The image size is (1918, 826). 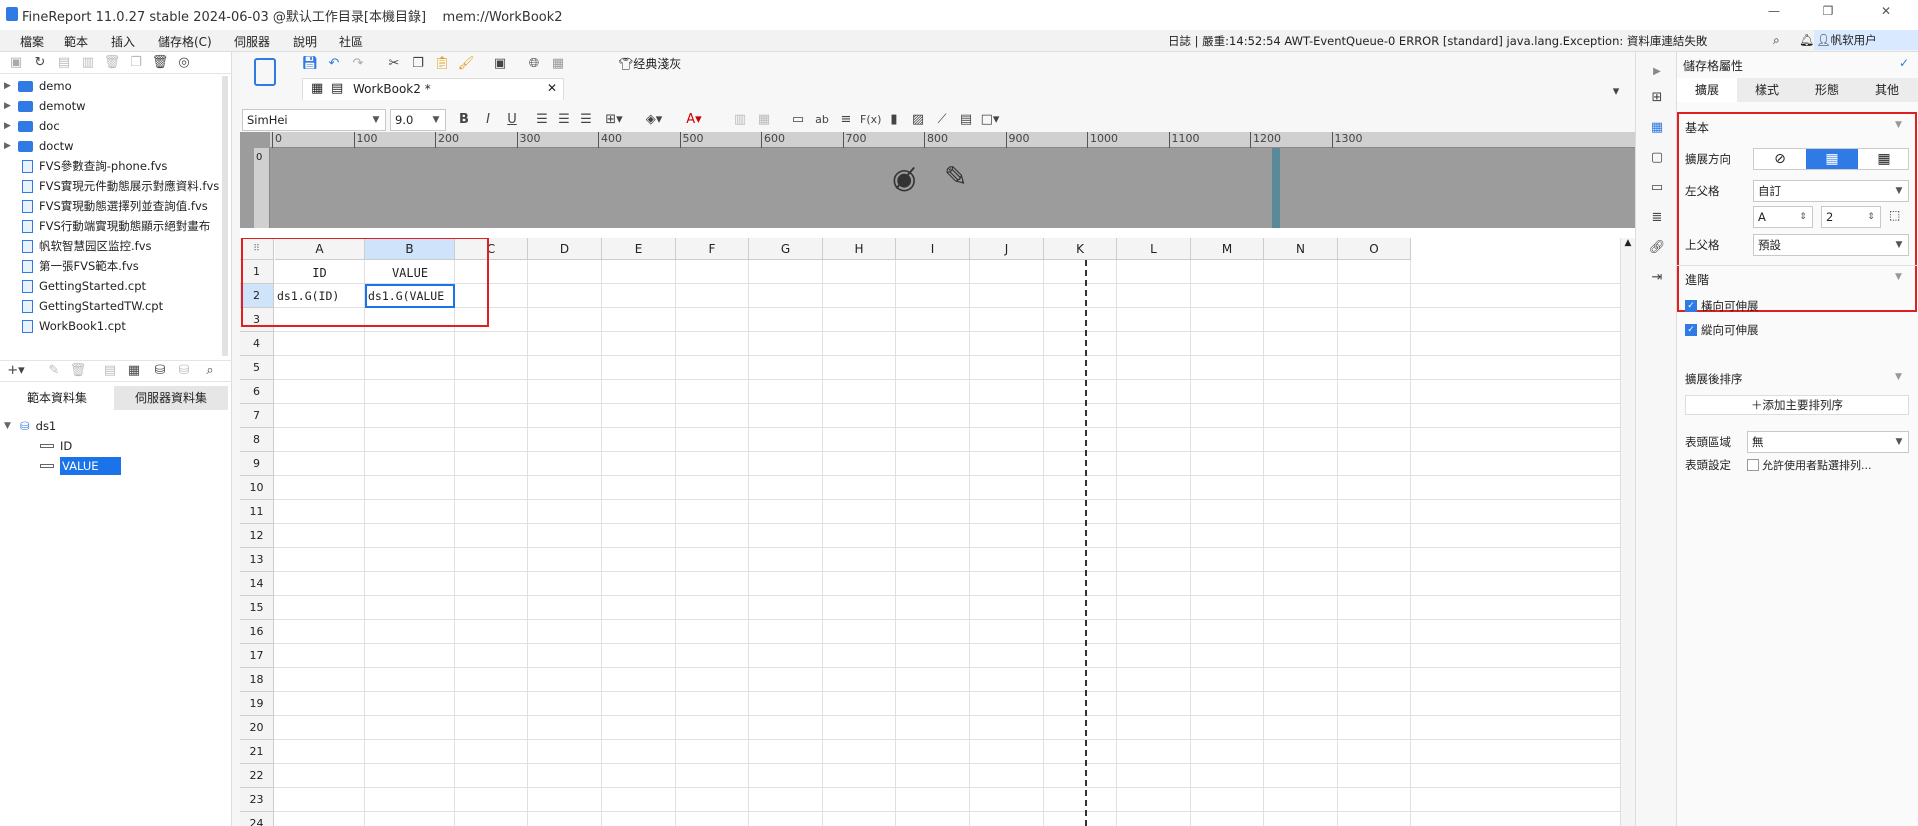 I want to click on row-header-22: 22, so click(x=257, y=776).